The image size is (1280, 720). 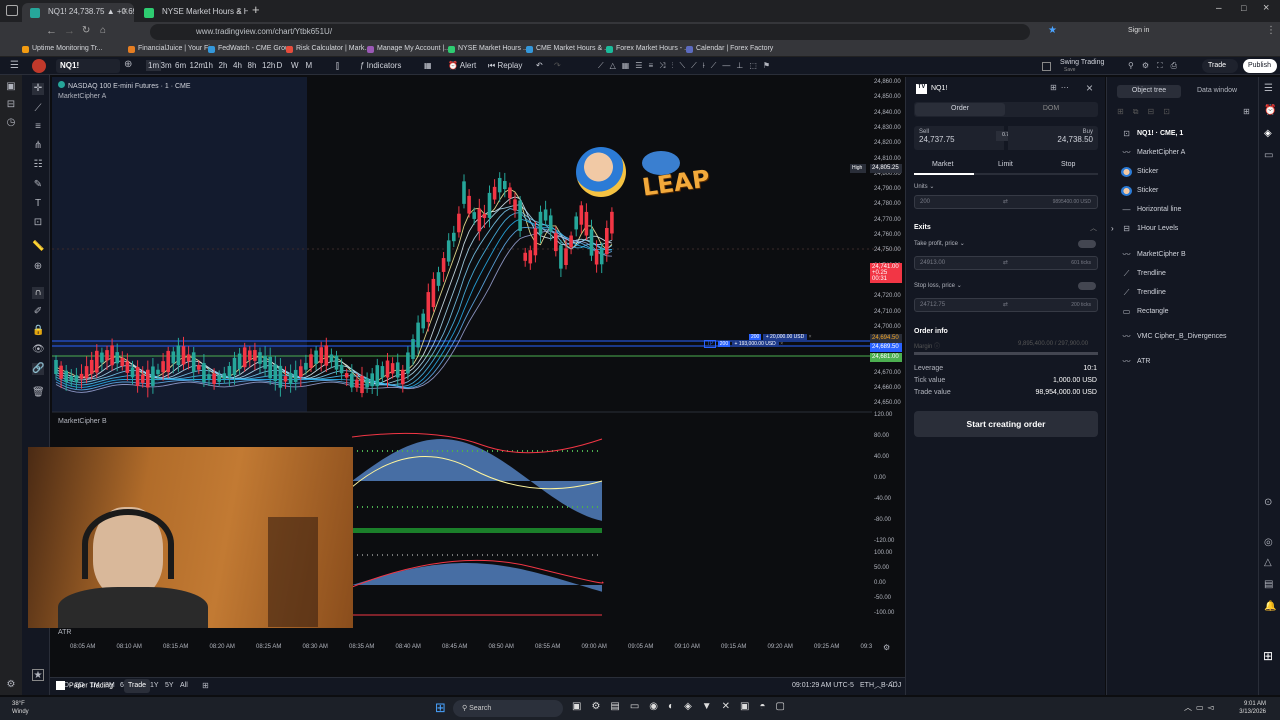 What do you see at coordinates (1159, 209) in the screenshot?
I see `tree-item: Horizontal line` at bounding box center [1159, 209].